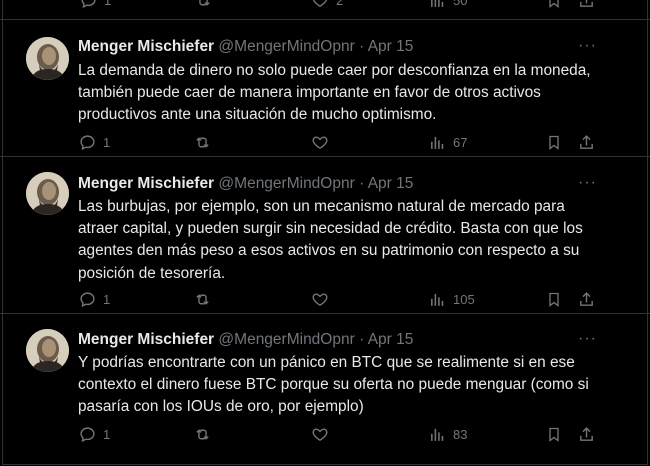 This screenshot has width=650, height=466. I want to click on views-button: 83, so click(448, 434).